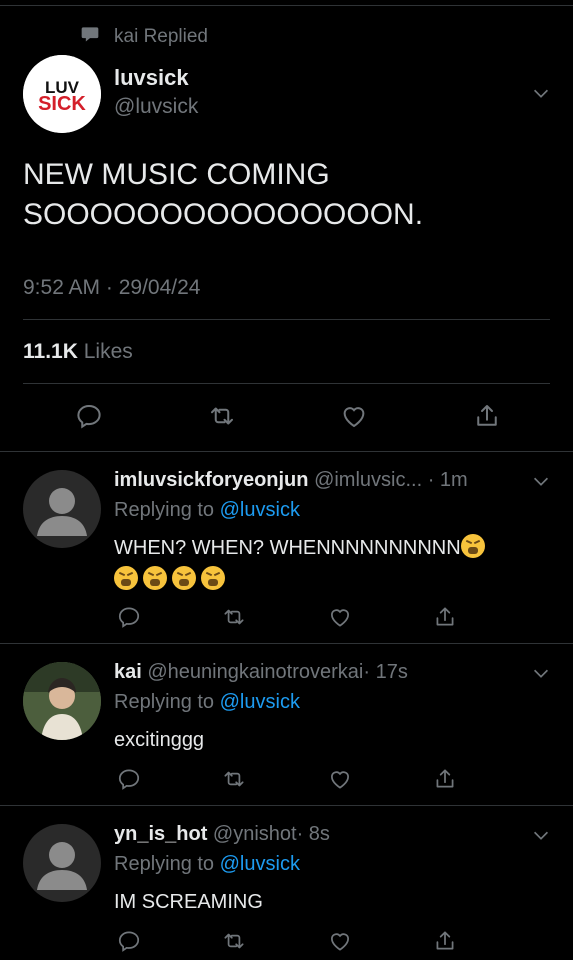 The image size is (573, 960). I want to click on luvsick-avatar: LUV SICK, so click(62, 94).